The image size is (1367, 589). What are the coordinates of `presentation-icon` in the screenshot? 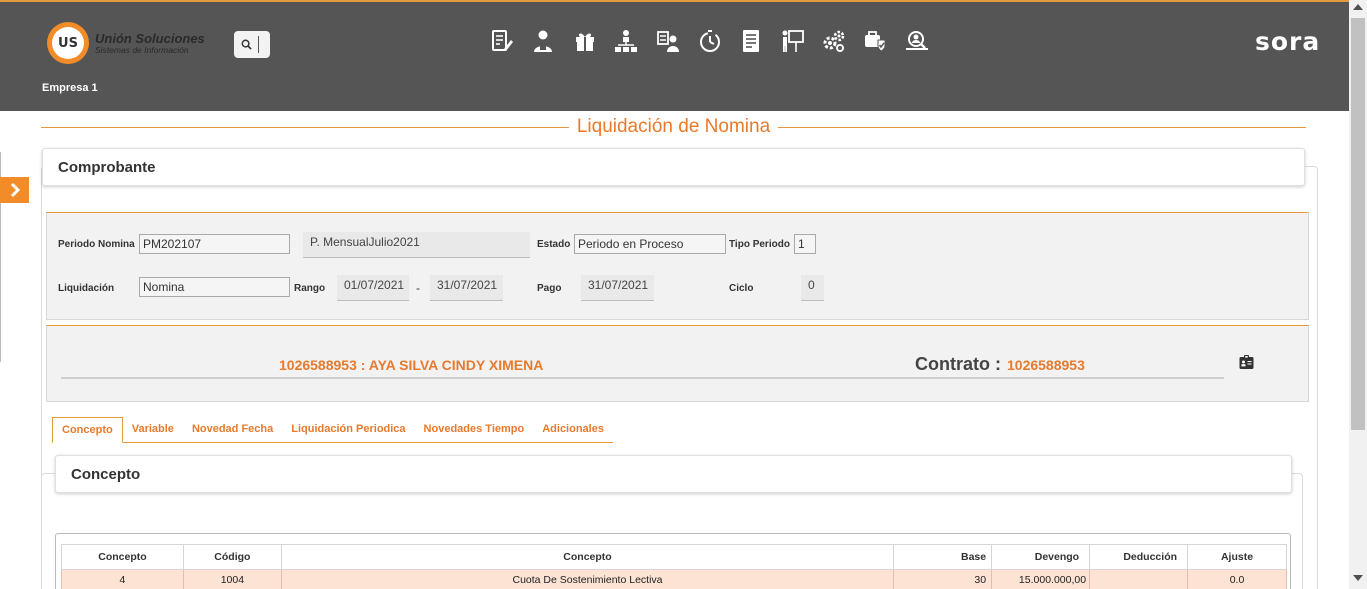 It's located at (793, 41).